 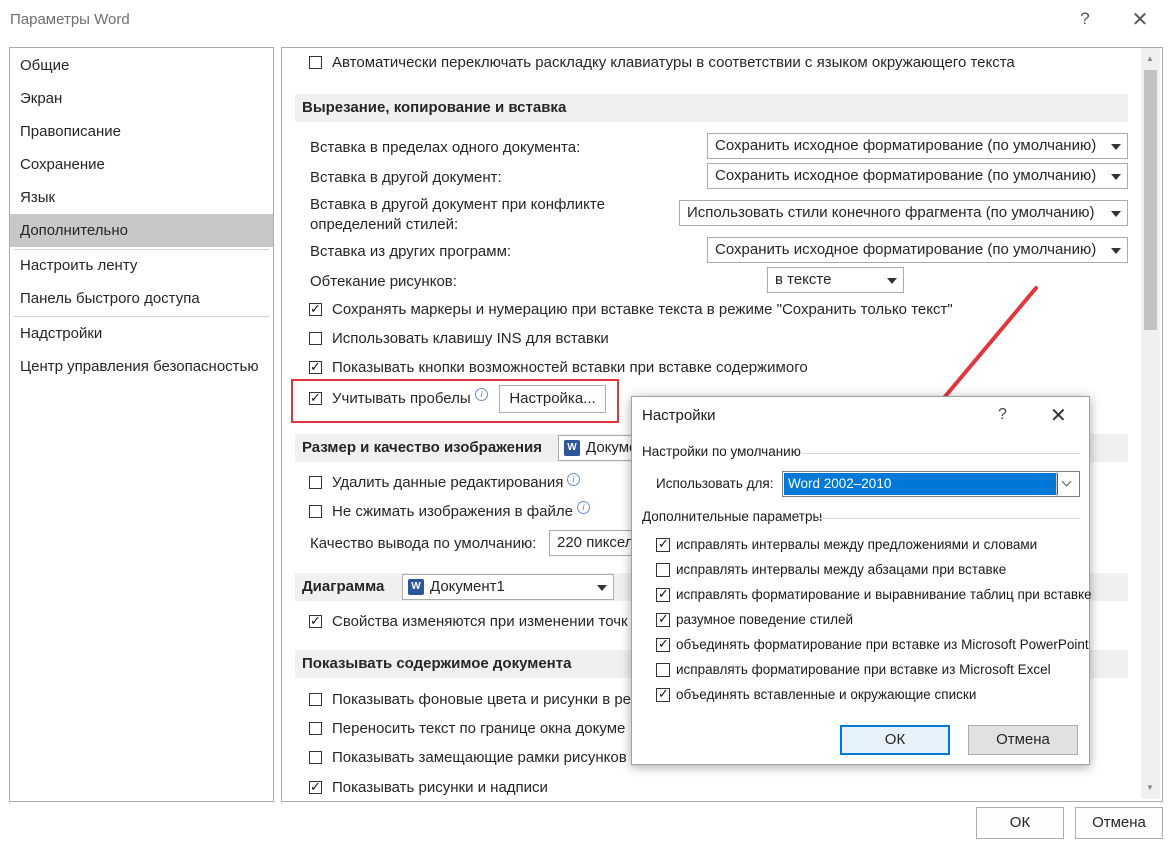 What do you see at coordinates (315, 511) in the screenshot?
I see `no-compress-checkbox` at bounding box center [315, 511].